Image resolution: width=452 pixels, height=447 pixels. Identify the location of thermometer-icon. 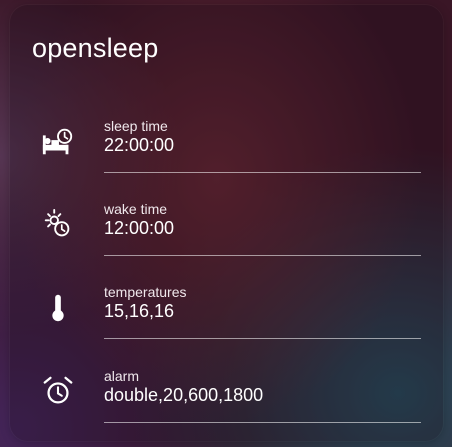
(58, 308).